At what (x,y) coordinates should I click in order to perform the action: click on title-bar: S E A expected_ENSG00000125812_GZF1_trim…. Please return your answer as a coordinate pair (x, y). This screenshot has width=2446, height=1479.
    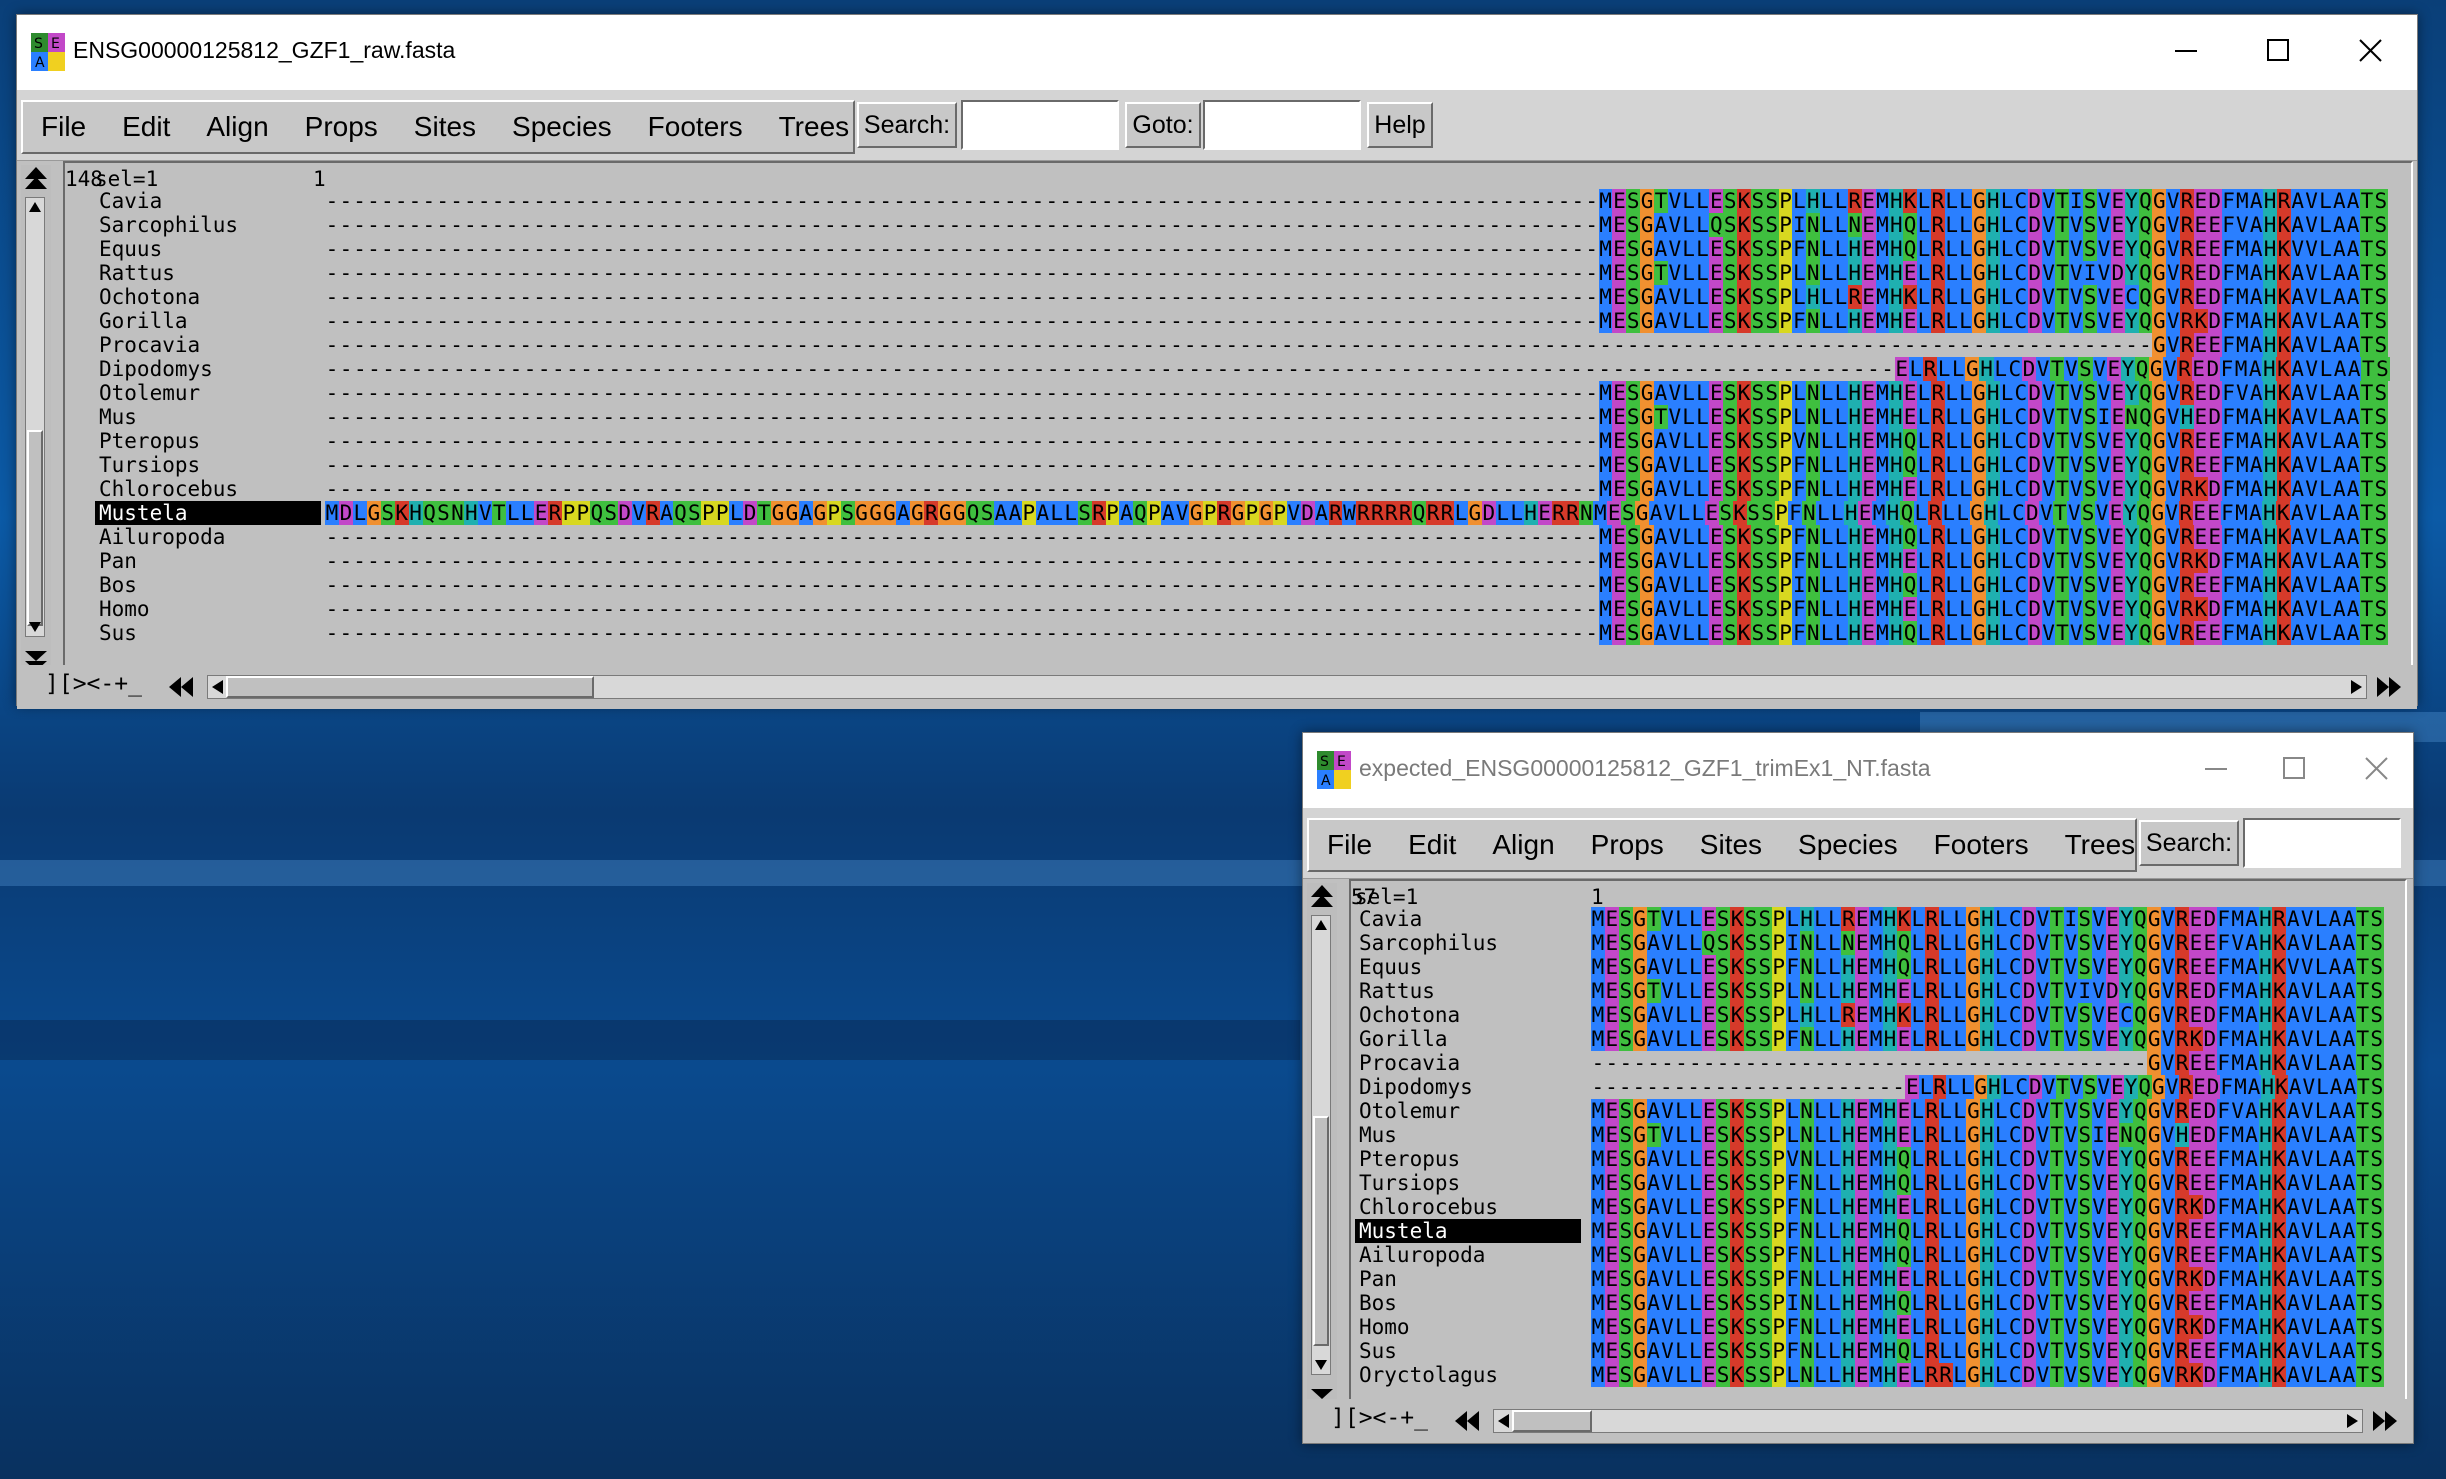
    Looking at the image, I should click on (1858, 770).